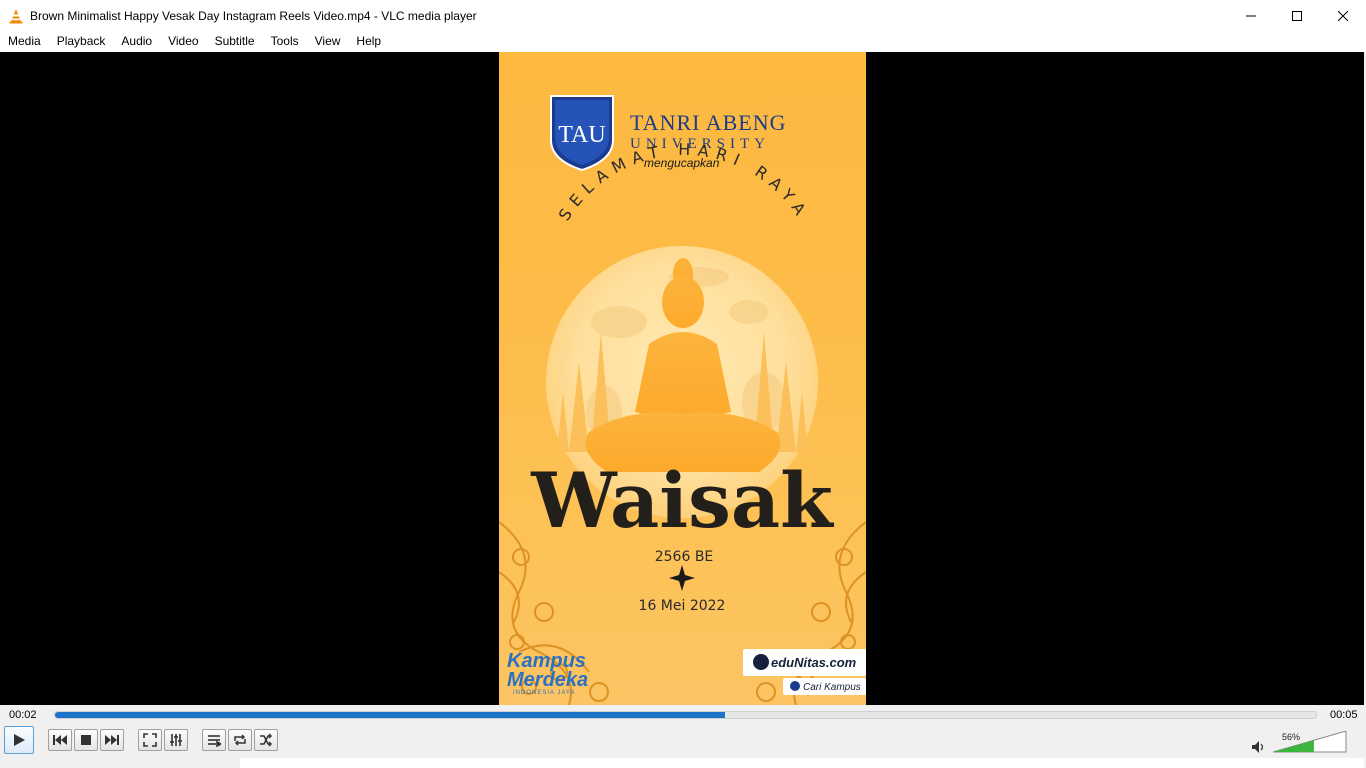 The height and width of the screenshot is (768, 1366). I want to click on maximize-button, so click(1297, 15).